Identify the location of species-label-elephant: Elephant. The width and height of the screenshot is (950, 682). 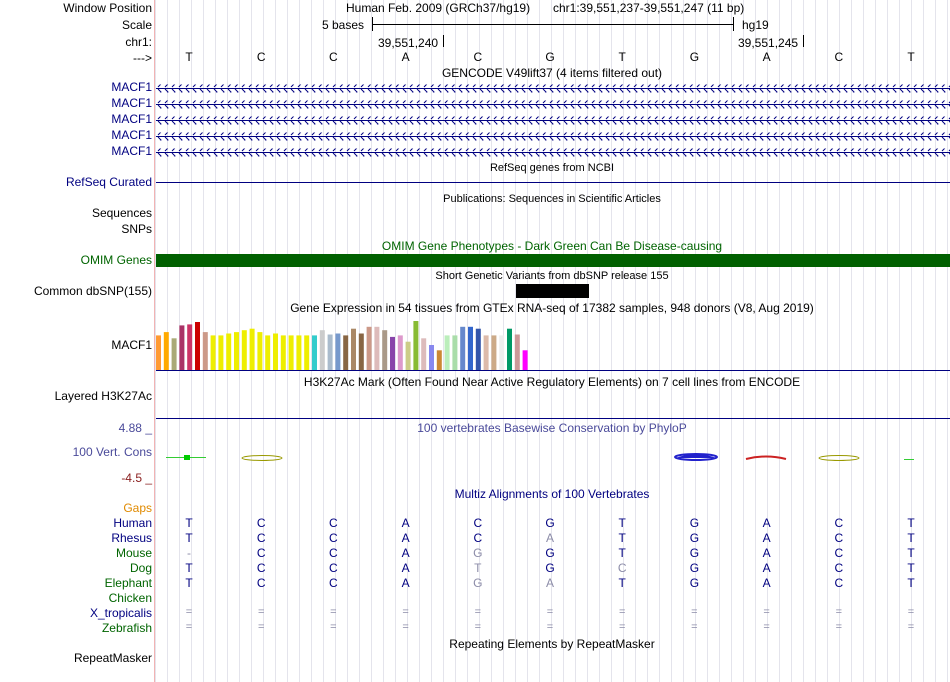
(128, 583).